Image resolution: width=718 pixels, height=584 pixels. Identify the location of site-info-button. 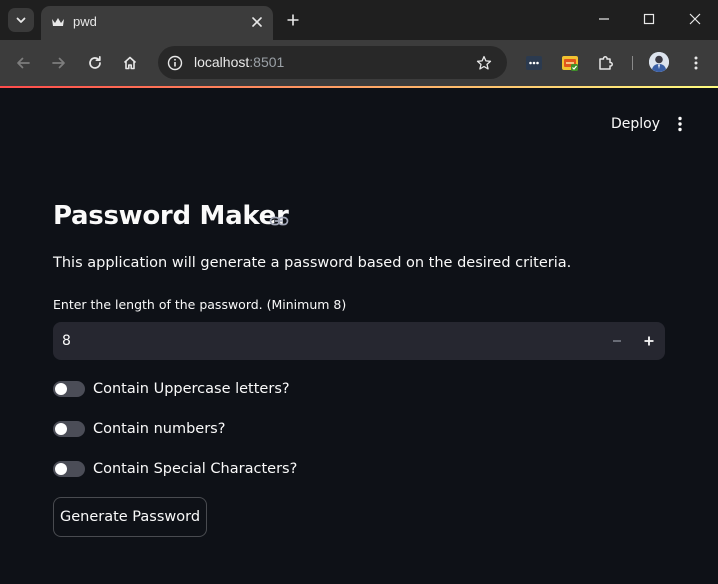
(175, 63).